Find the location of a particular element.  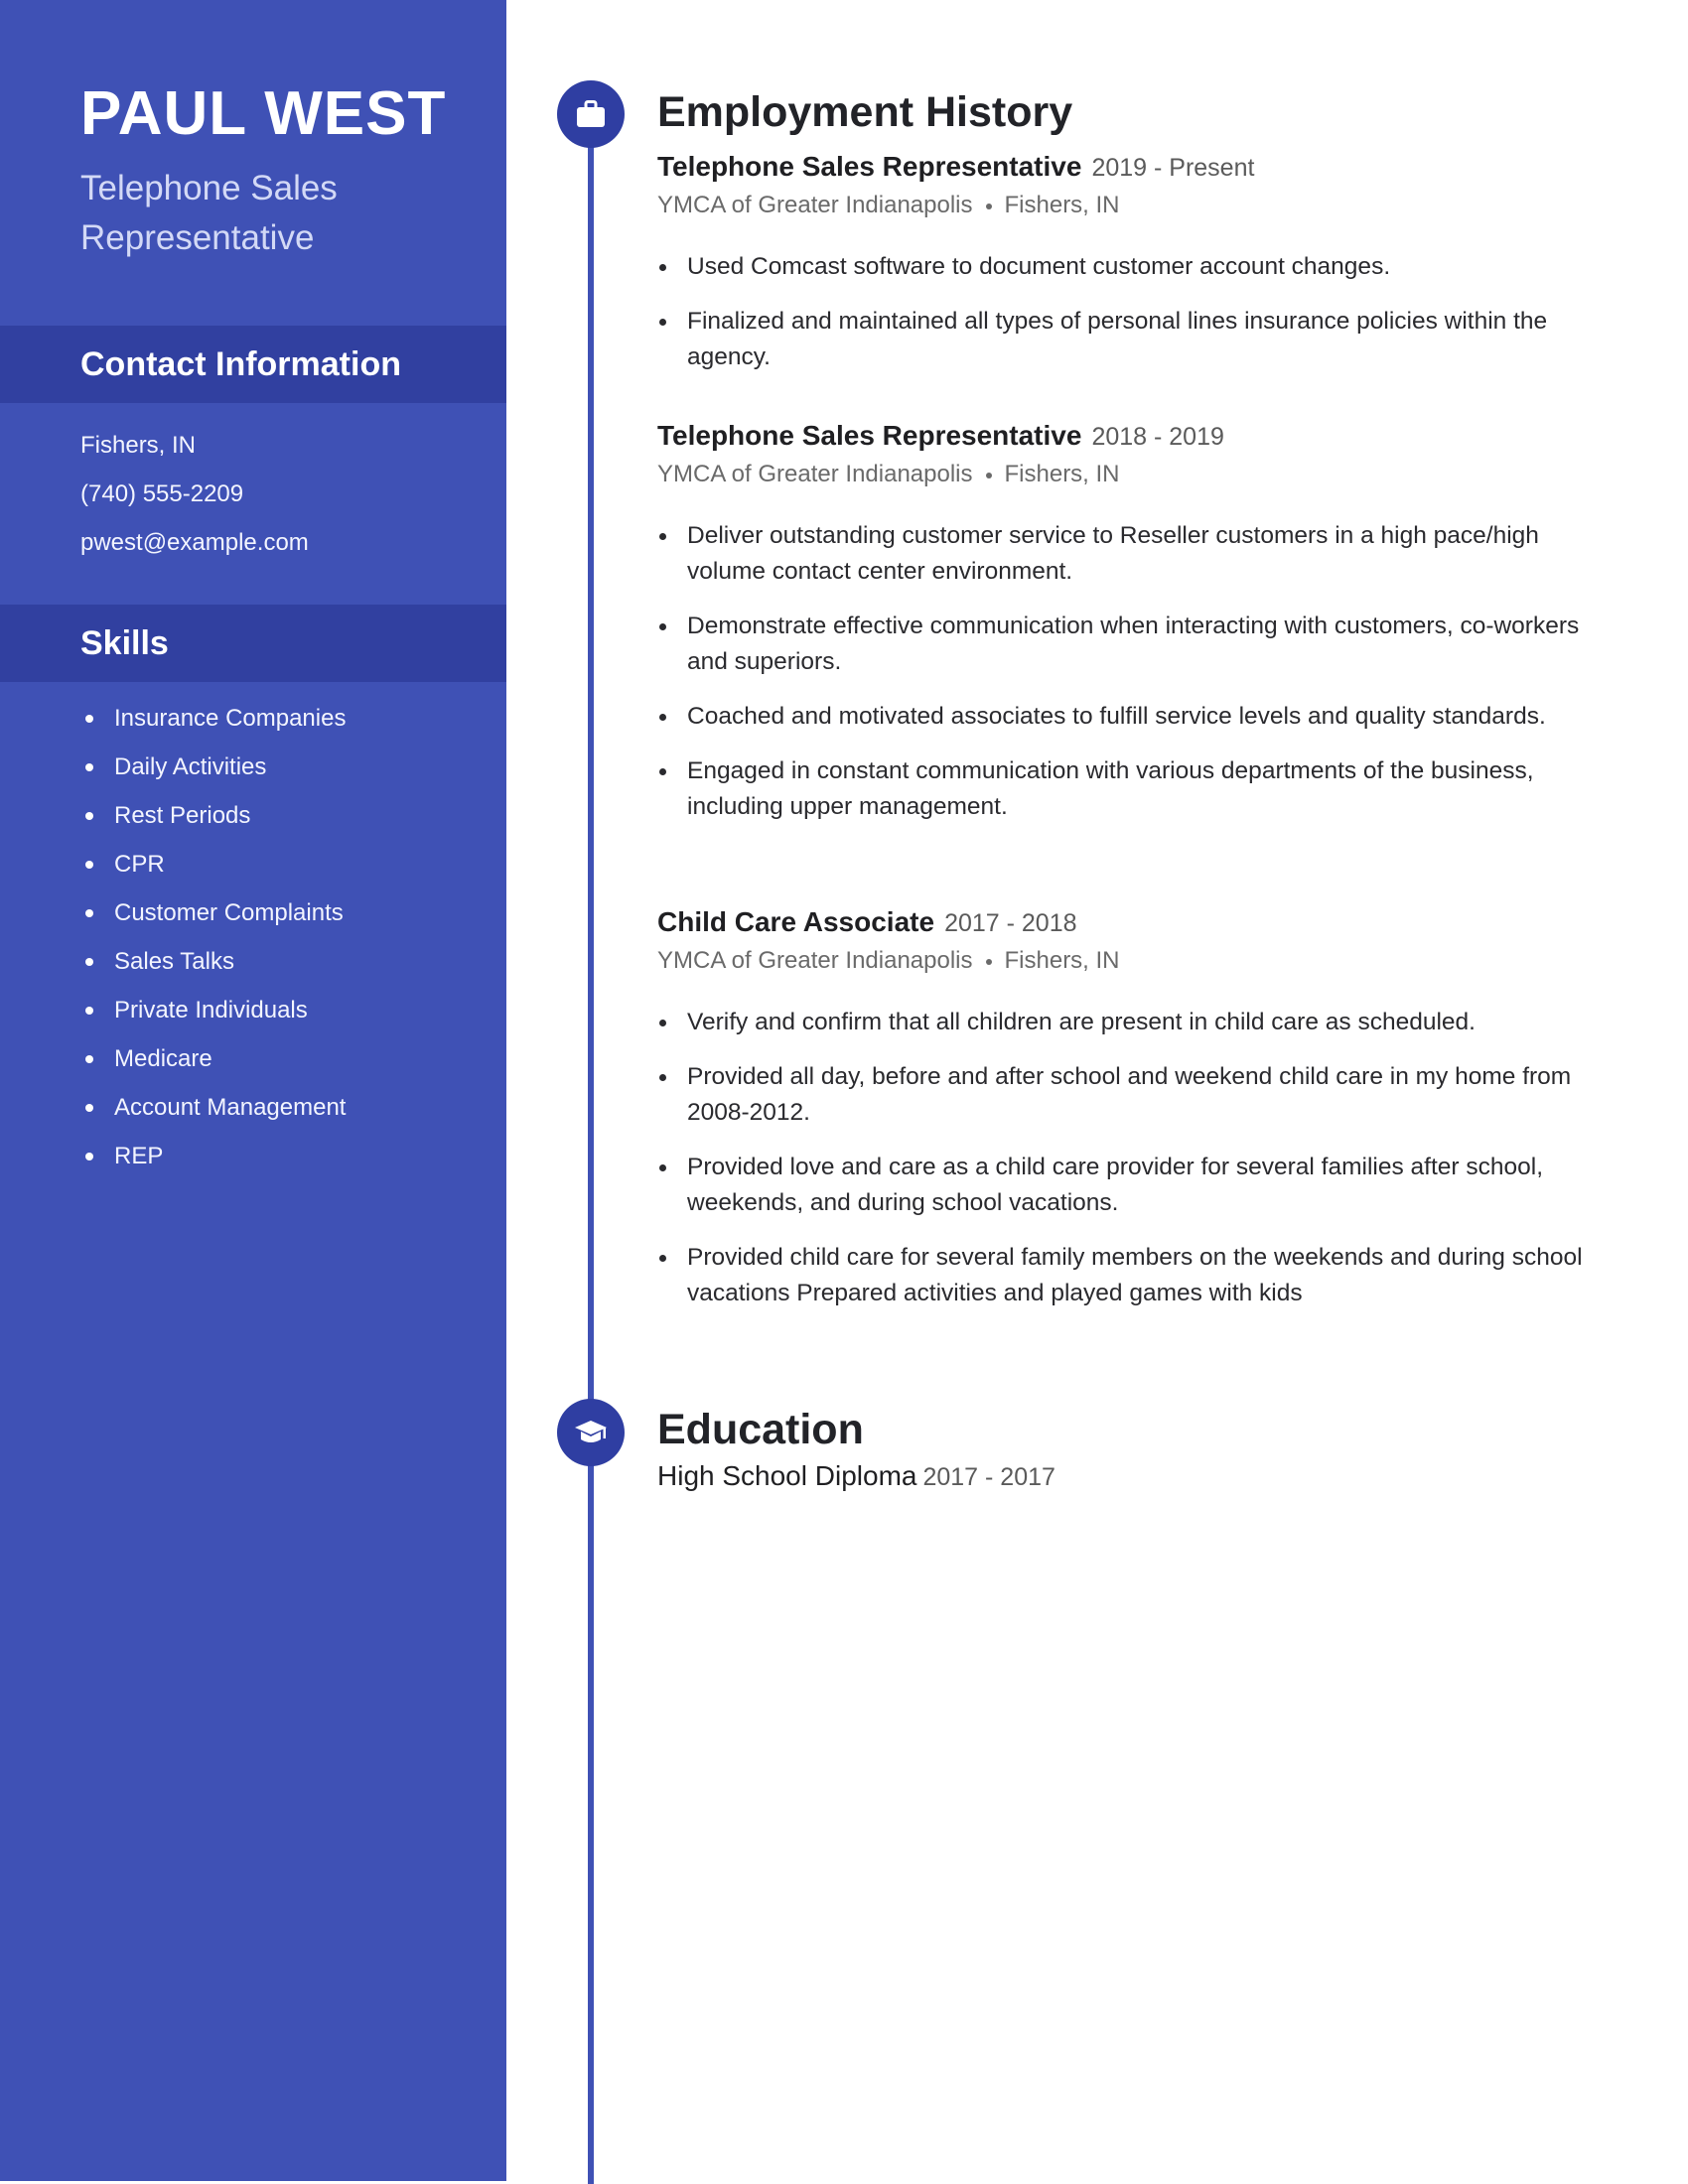

skill-label: Medicare is located at coordinates (163, 1058).